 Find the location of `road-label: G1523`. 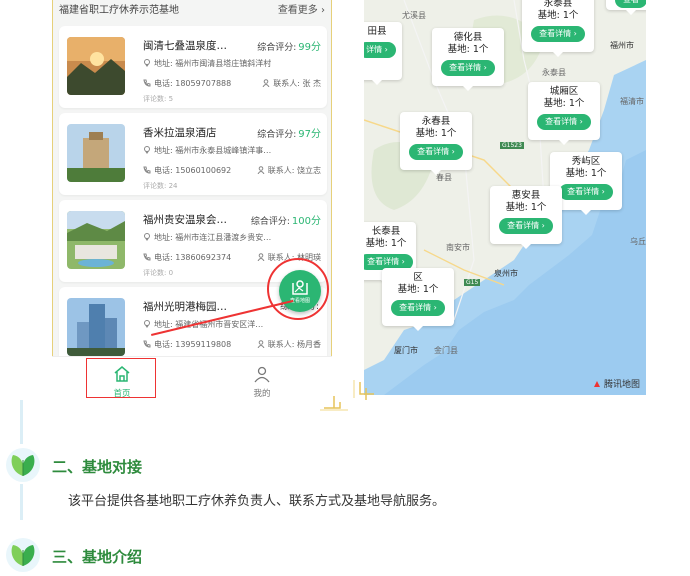

road-label: G1523 is located at coordinates (512, 145).